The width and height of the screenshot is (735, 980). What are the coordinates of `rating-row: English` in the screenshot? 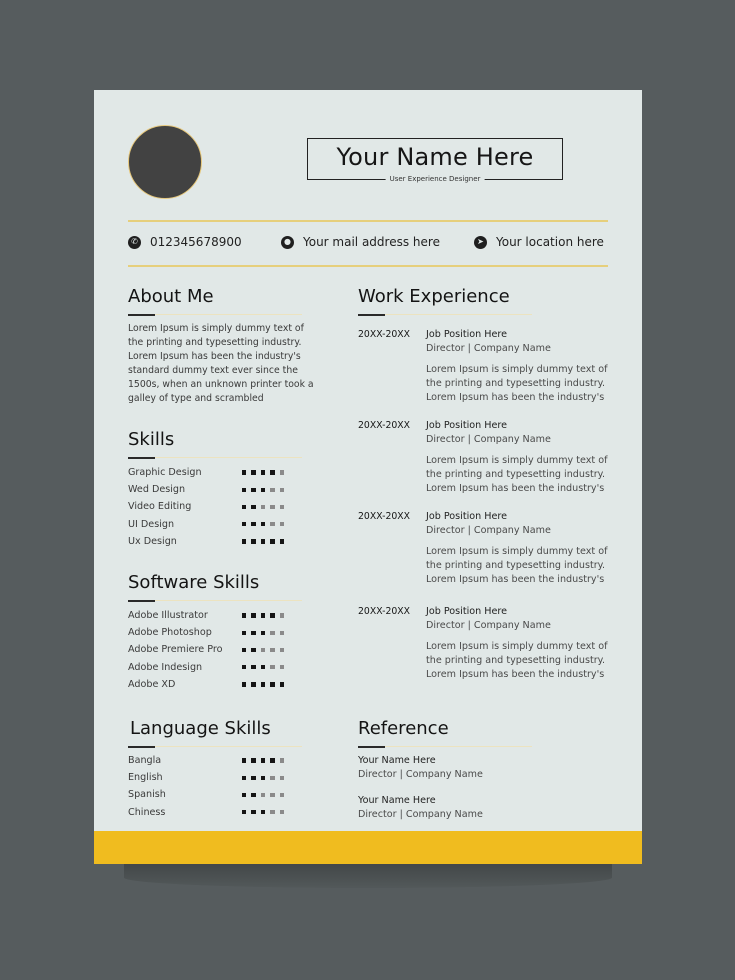 It's located at (208, 777).